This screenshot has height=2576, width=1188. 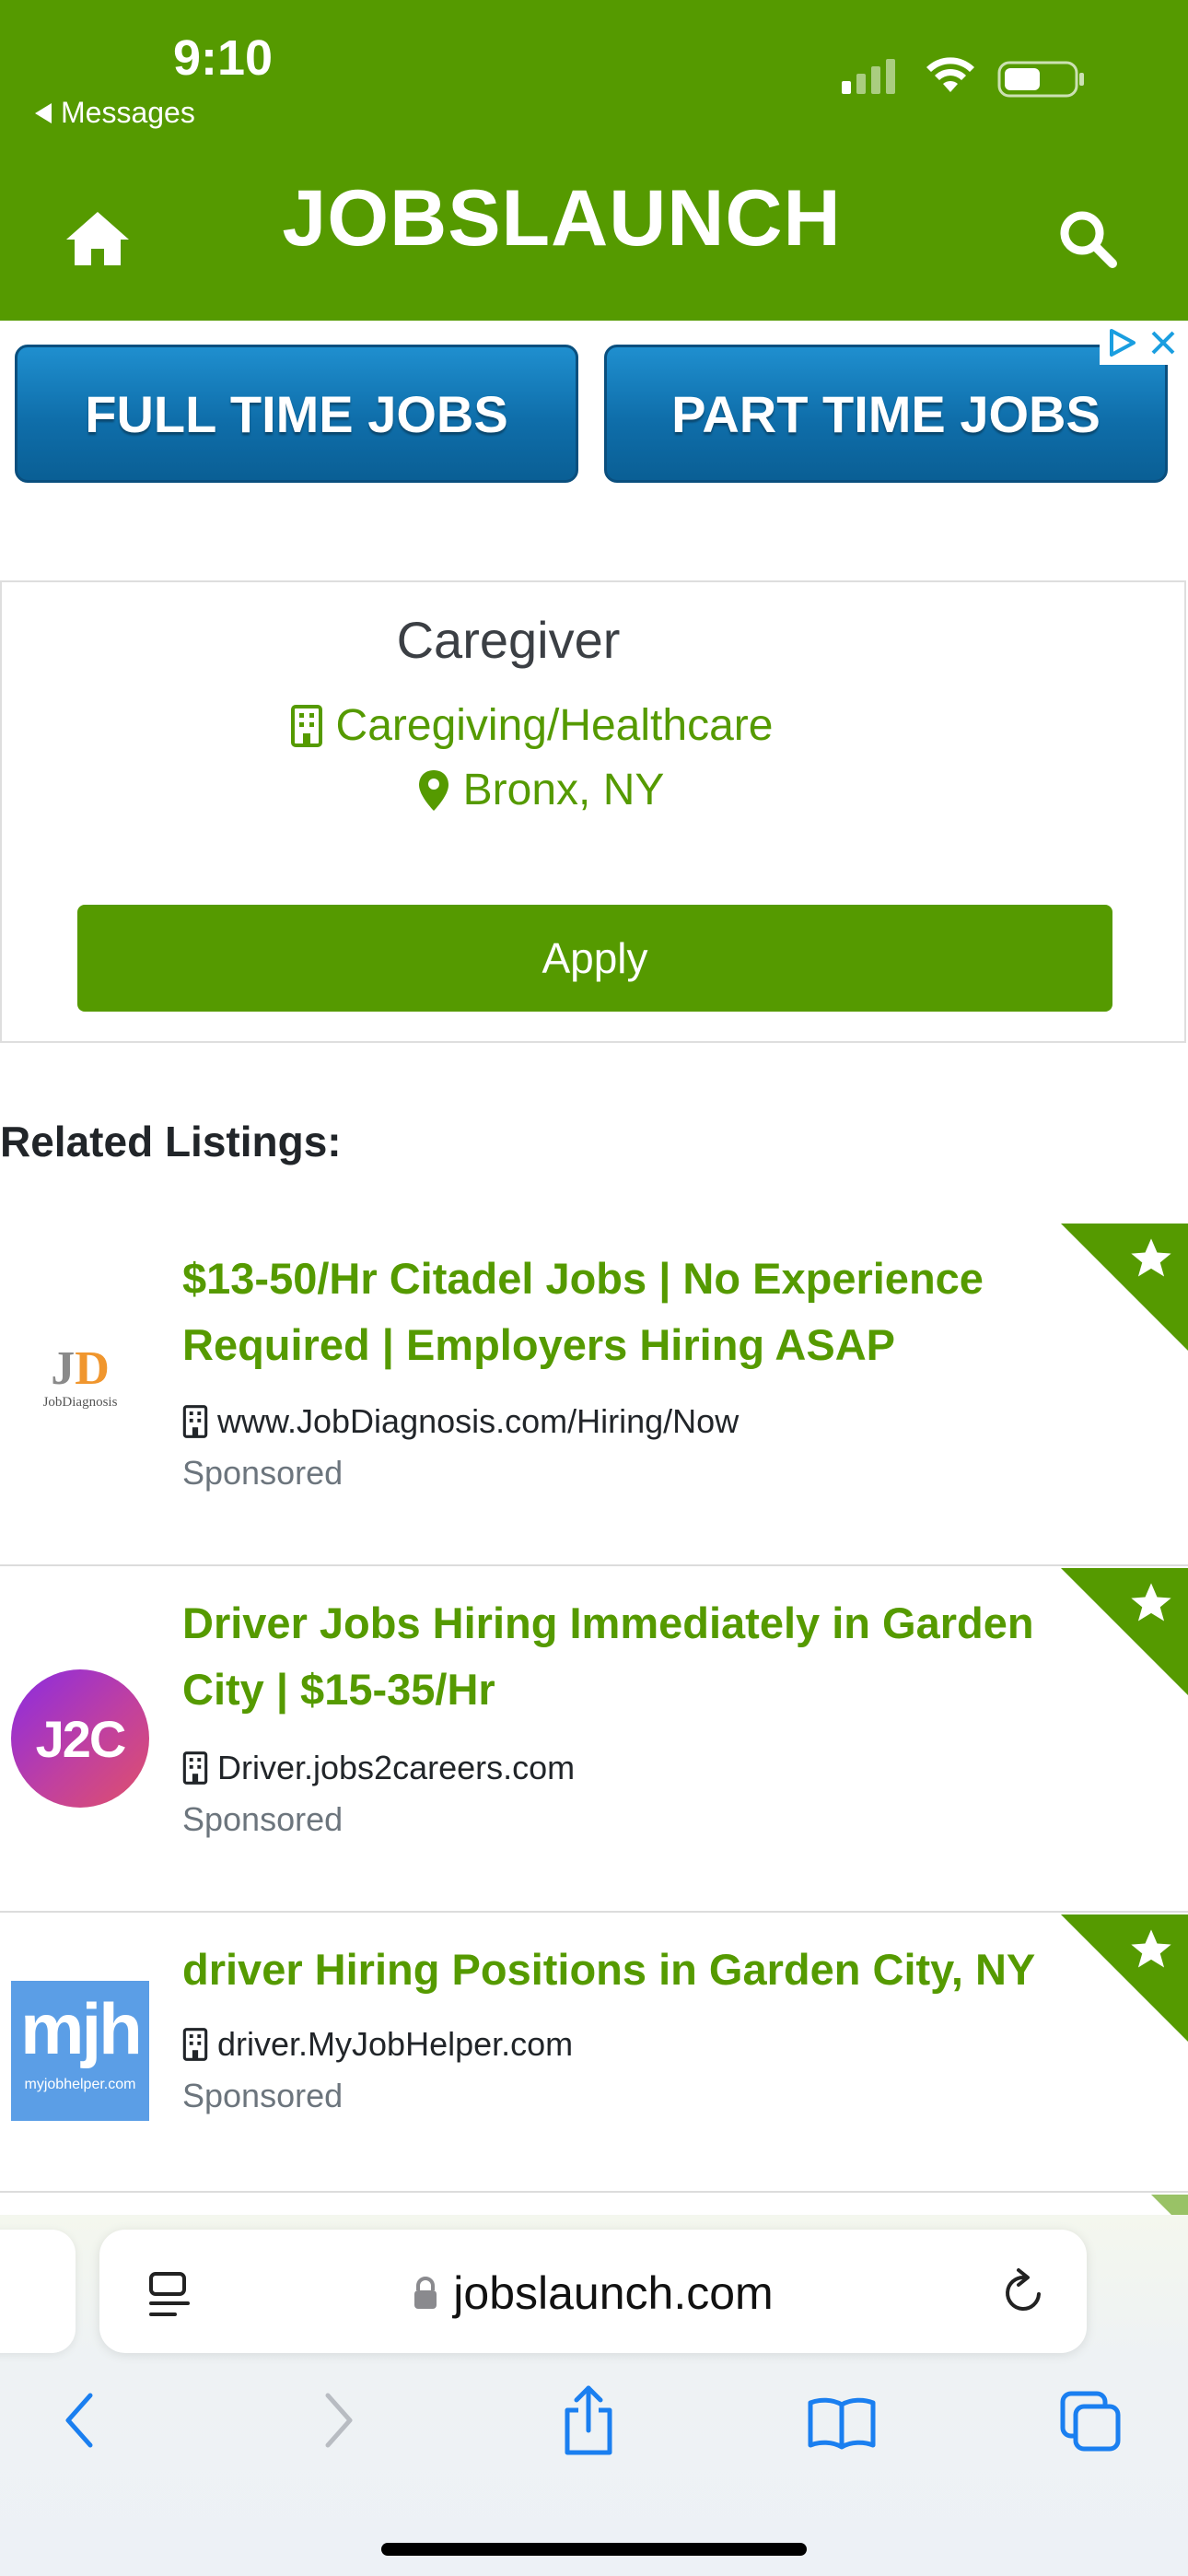 I want to click on jobs2careers-logo: J2C, so click(x=80, y=1738).